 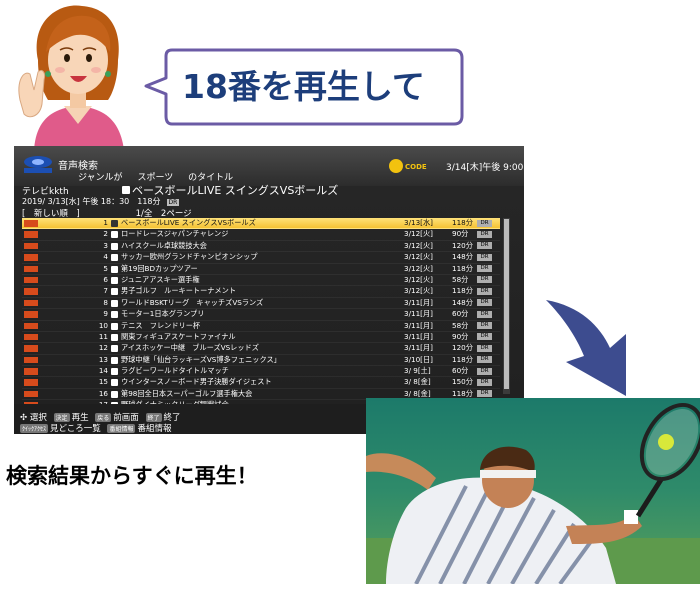 What do you see at coordinates (105, 291) in the screenshot?
I see `item-number: 7` at bounding box center [105, 291].